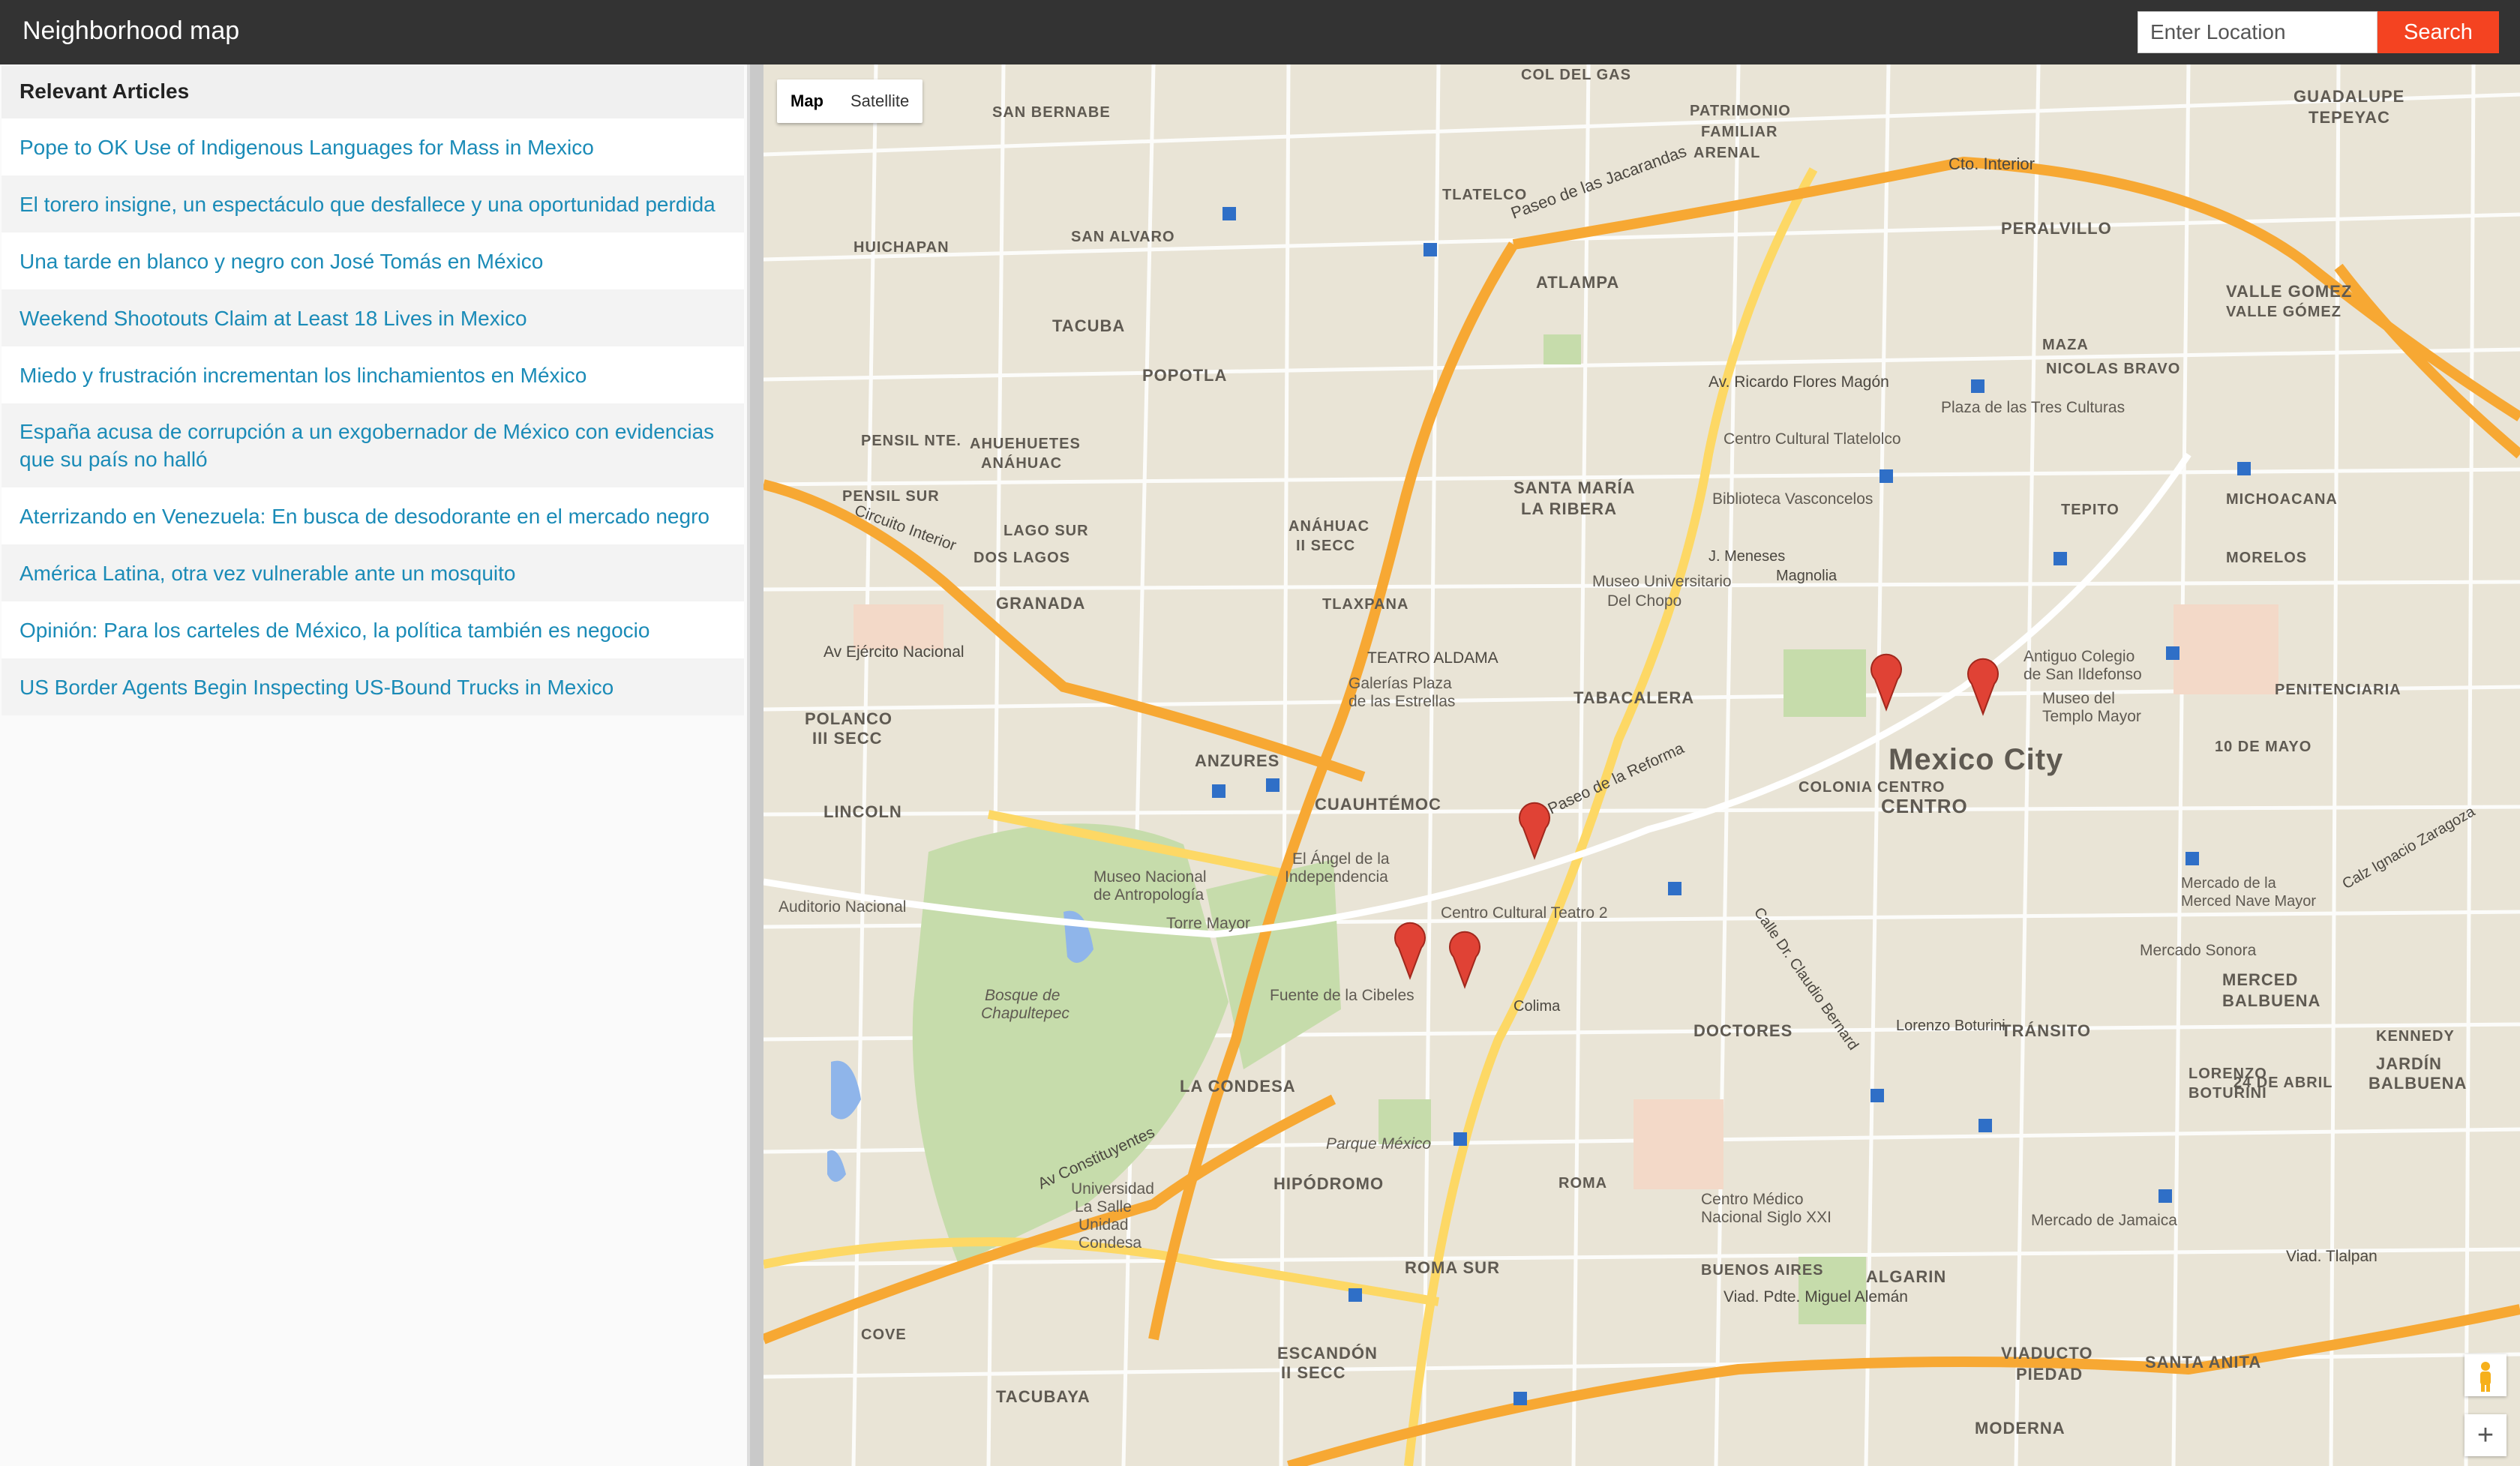  I want to click on svg-text: MERCED, so click(2260, 979).